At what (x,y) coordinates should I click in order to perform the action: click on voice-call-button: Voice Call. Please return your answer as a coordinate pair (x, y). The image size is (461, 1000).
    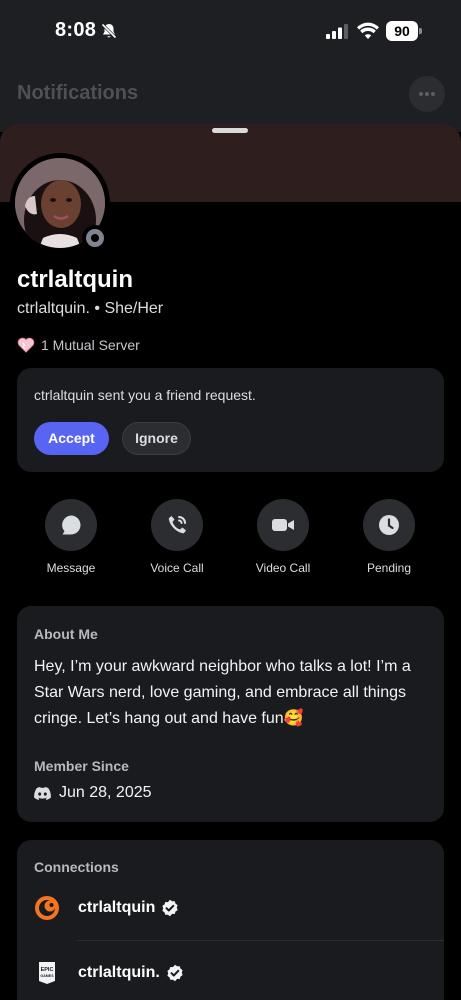
    Looking at the image, I should click on (177, 537).